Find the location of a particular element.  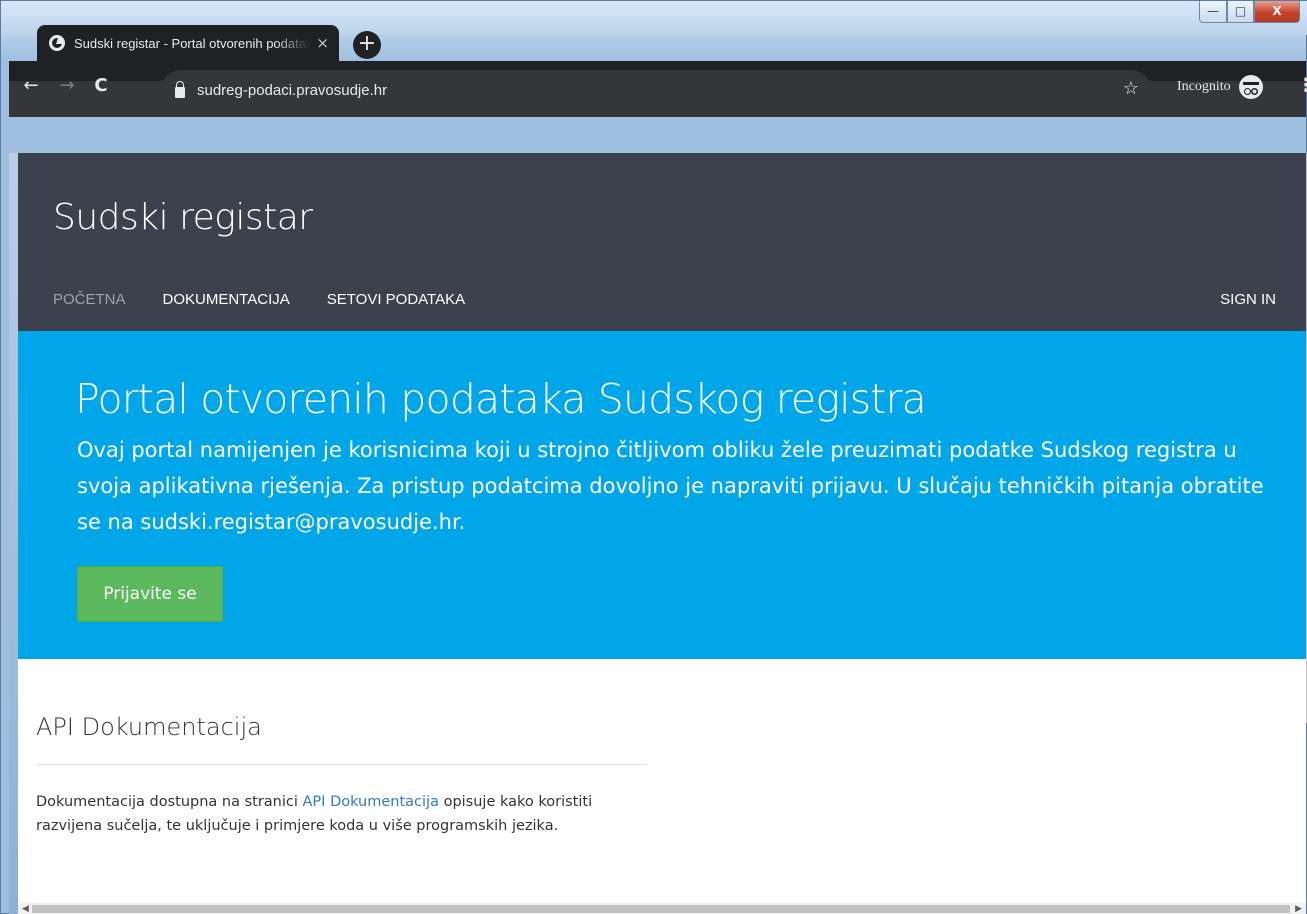

bookmark-star-icon: ☆ is located at coordinates (1131, 88).